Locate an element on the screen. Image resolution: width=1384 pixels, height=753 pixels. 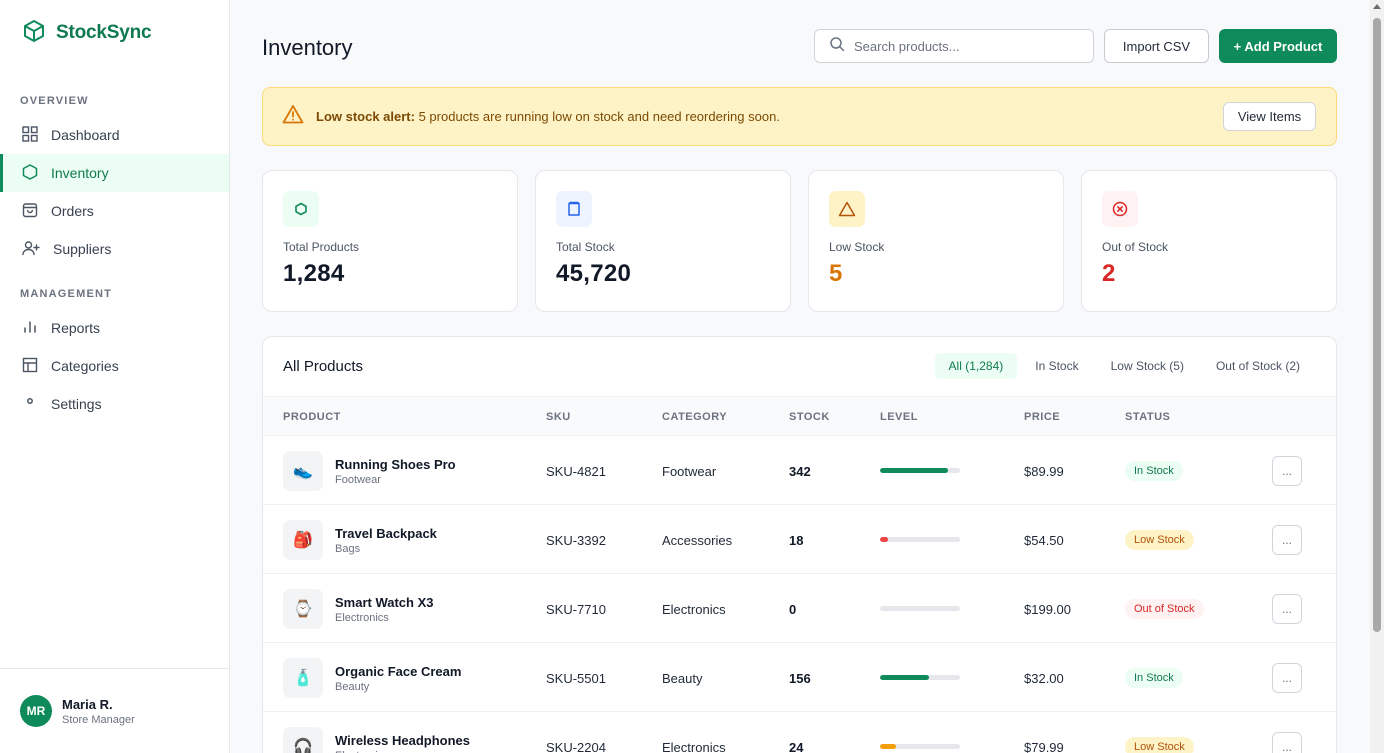
sidebar-item-dashboard: Dashboard is located at coordinates (114, 135).